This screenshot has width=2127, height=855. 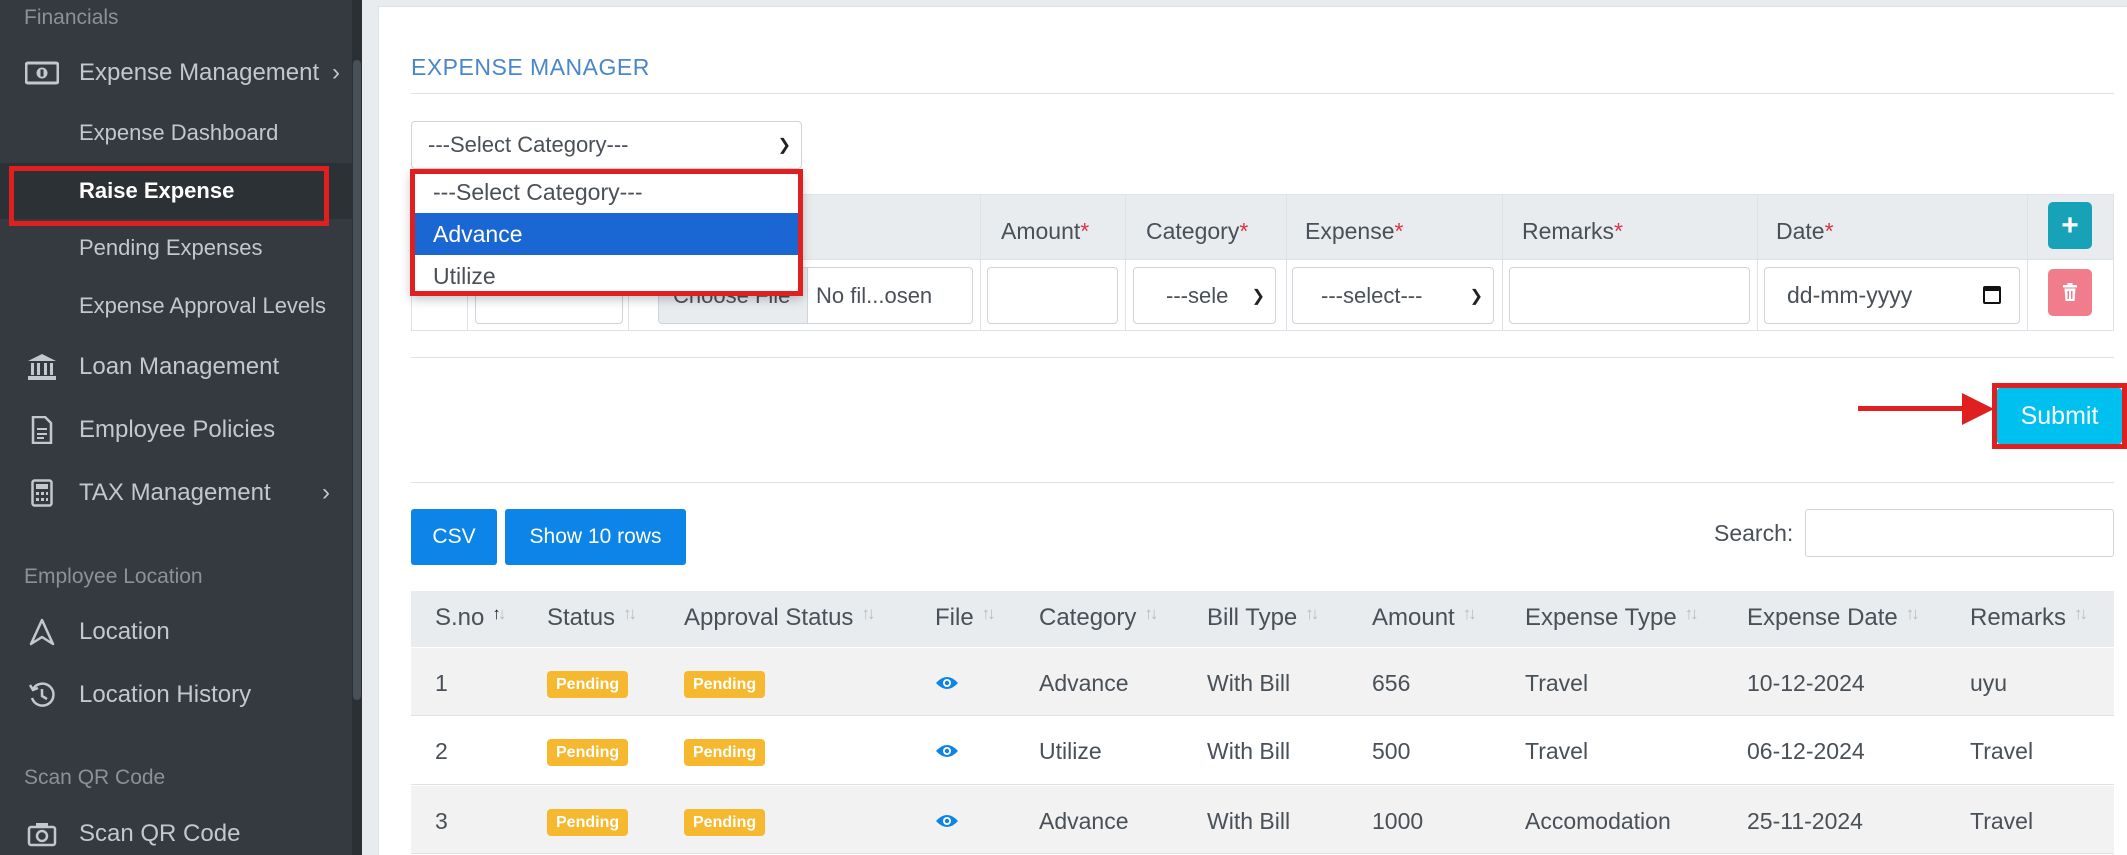 I want to click on column-header-amount: Amount ↑↓, so click(x=1424, y=618).